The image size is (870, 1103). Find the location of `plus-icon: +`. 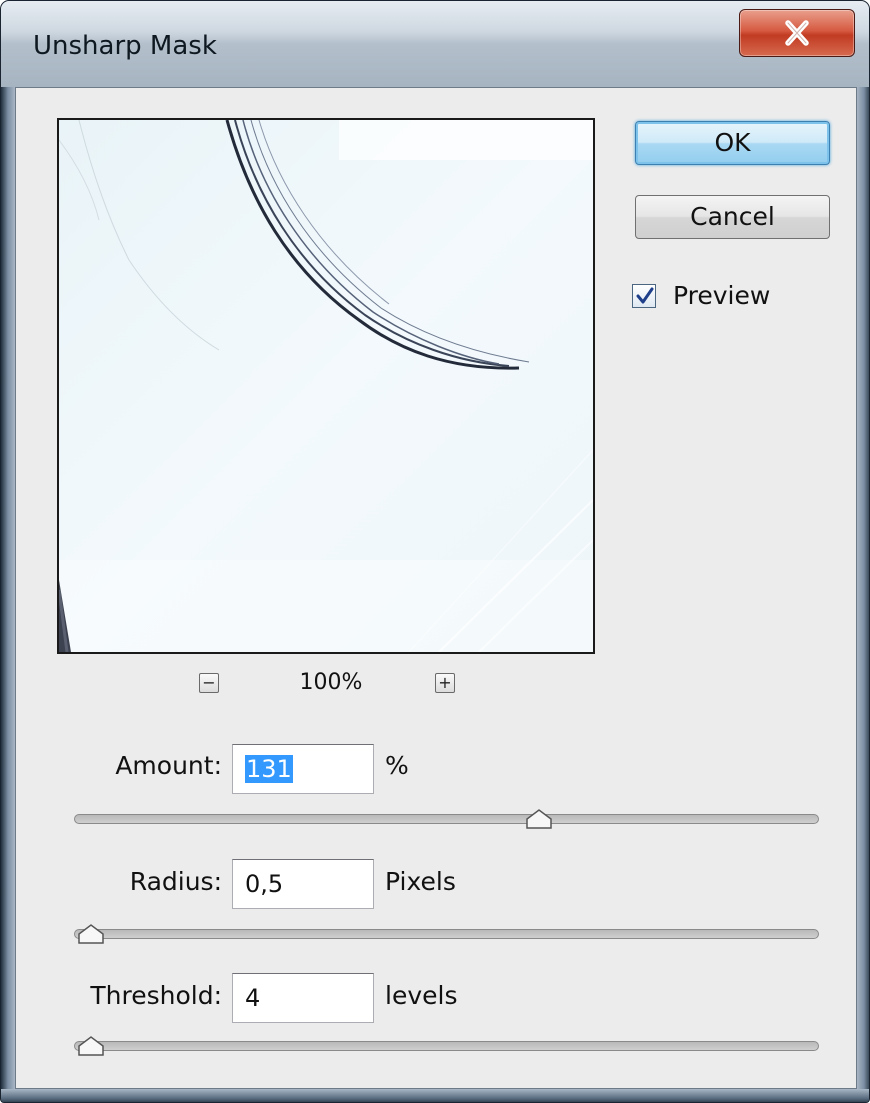

plus-icon: + is located at coordinates (445, 682).